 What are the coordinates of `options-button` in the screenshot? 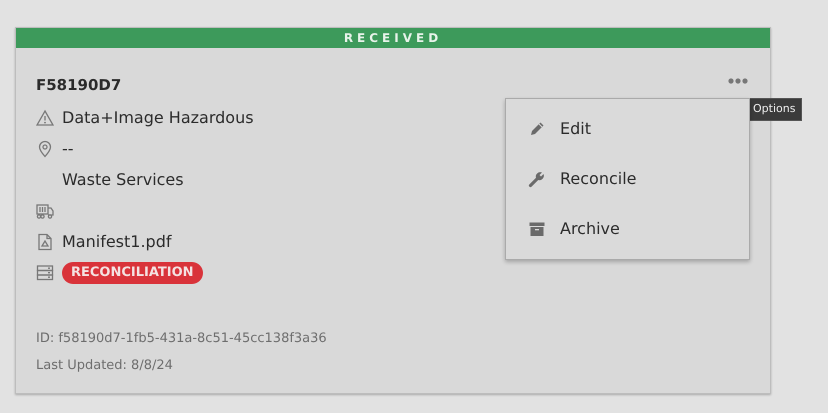 It's located at (738, 81).